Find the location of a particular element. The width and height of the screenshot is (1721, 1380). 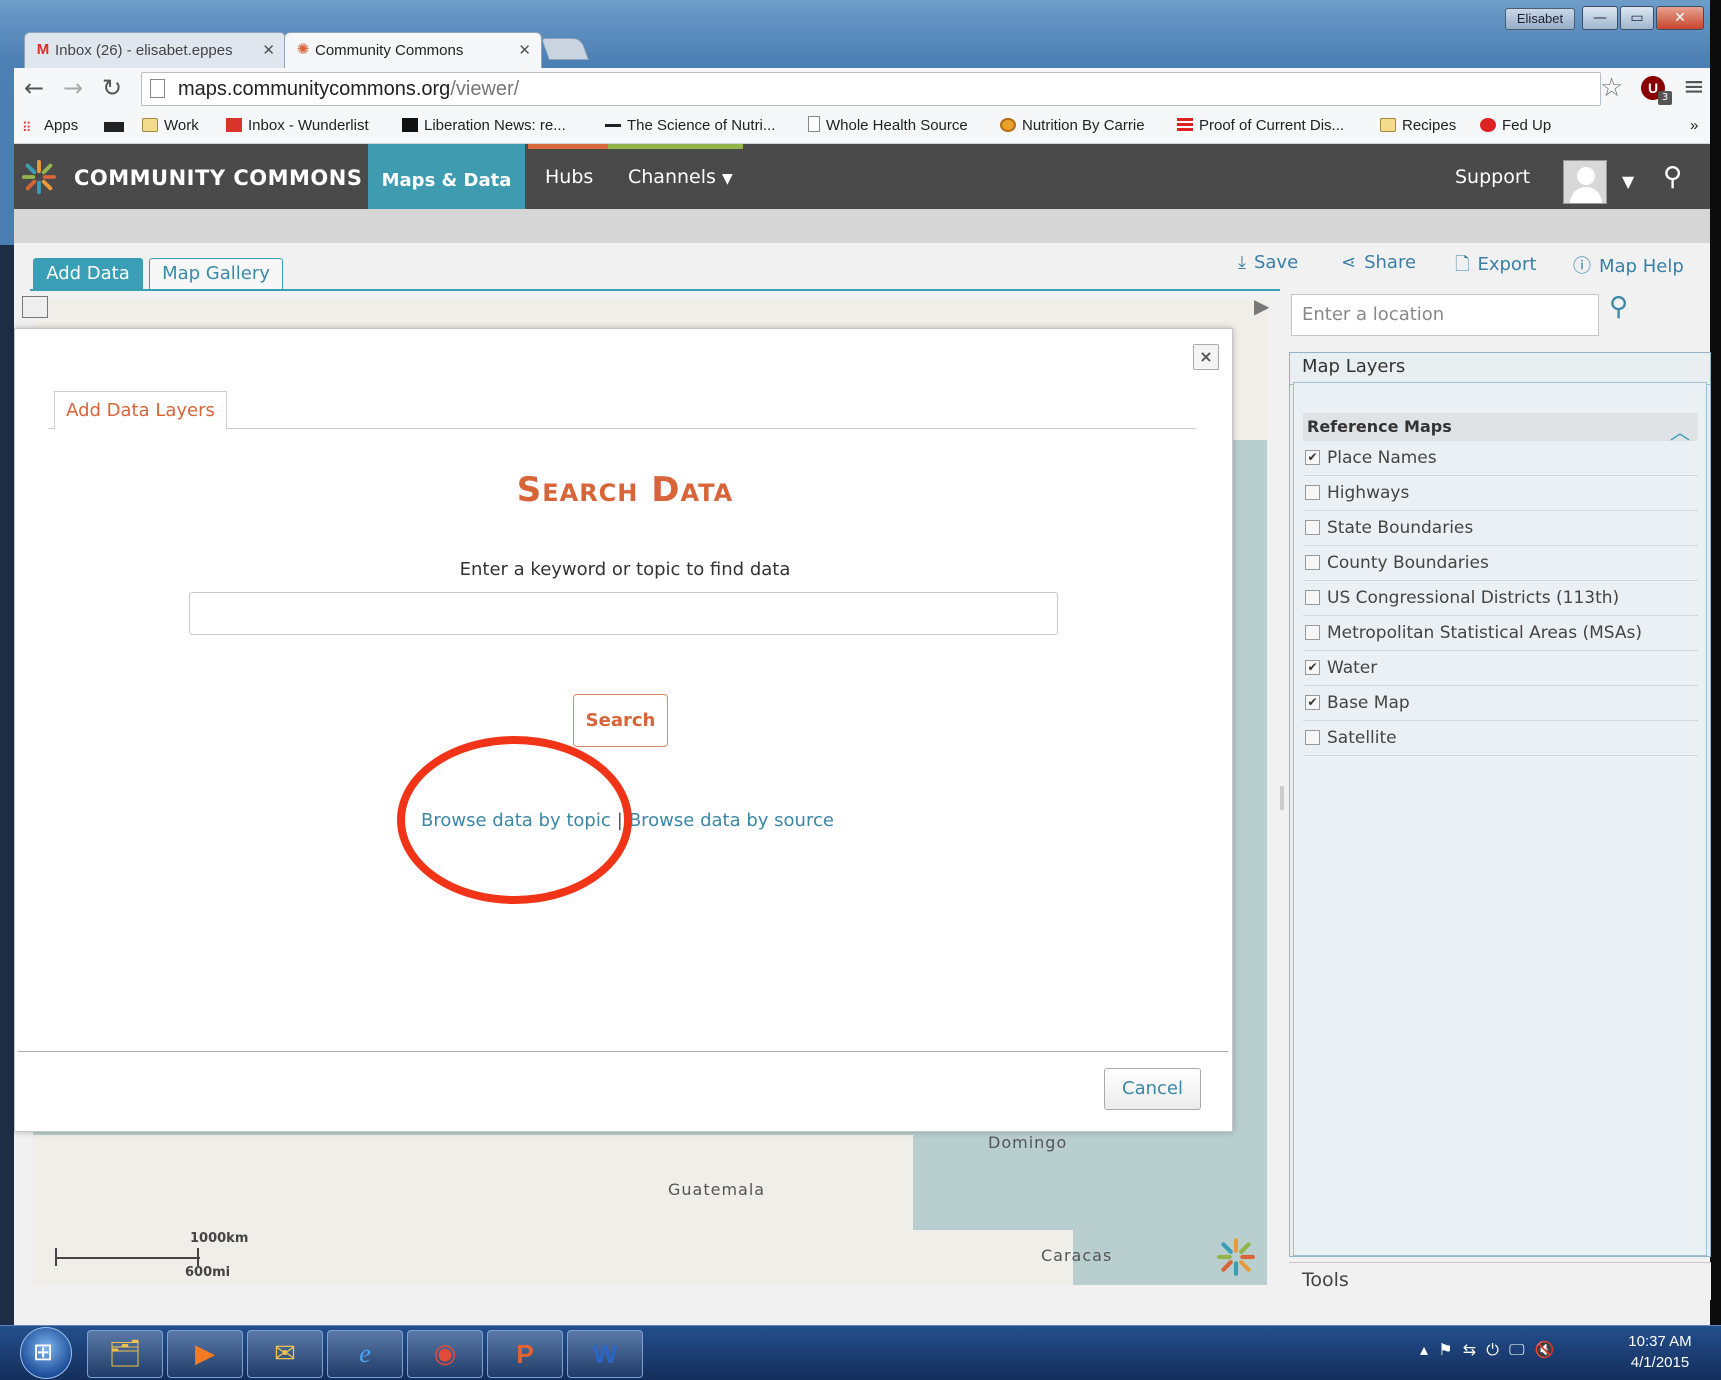

tab-community-commons: ✺ Community Commons ✕ is located at coordinates (413, 50).